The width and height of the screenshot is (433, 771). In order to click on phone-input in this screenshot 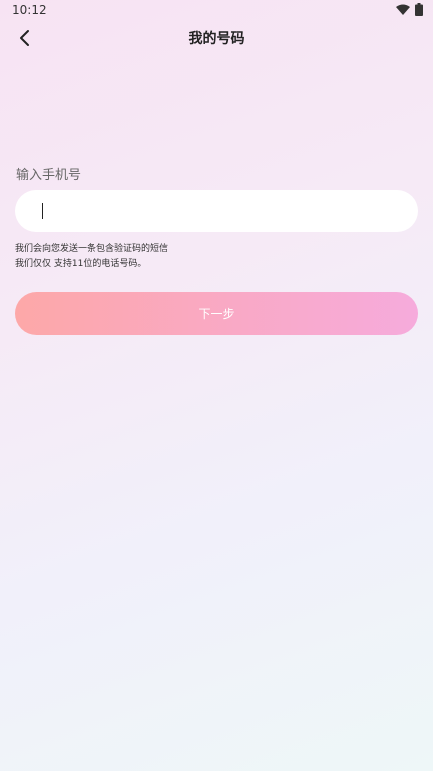, I will do `click(216, 211)`.